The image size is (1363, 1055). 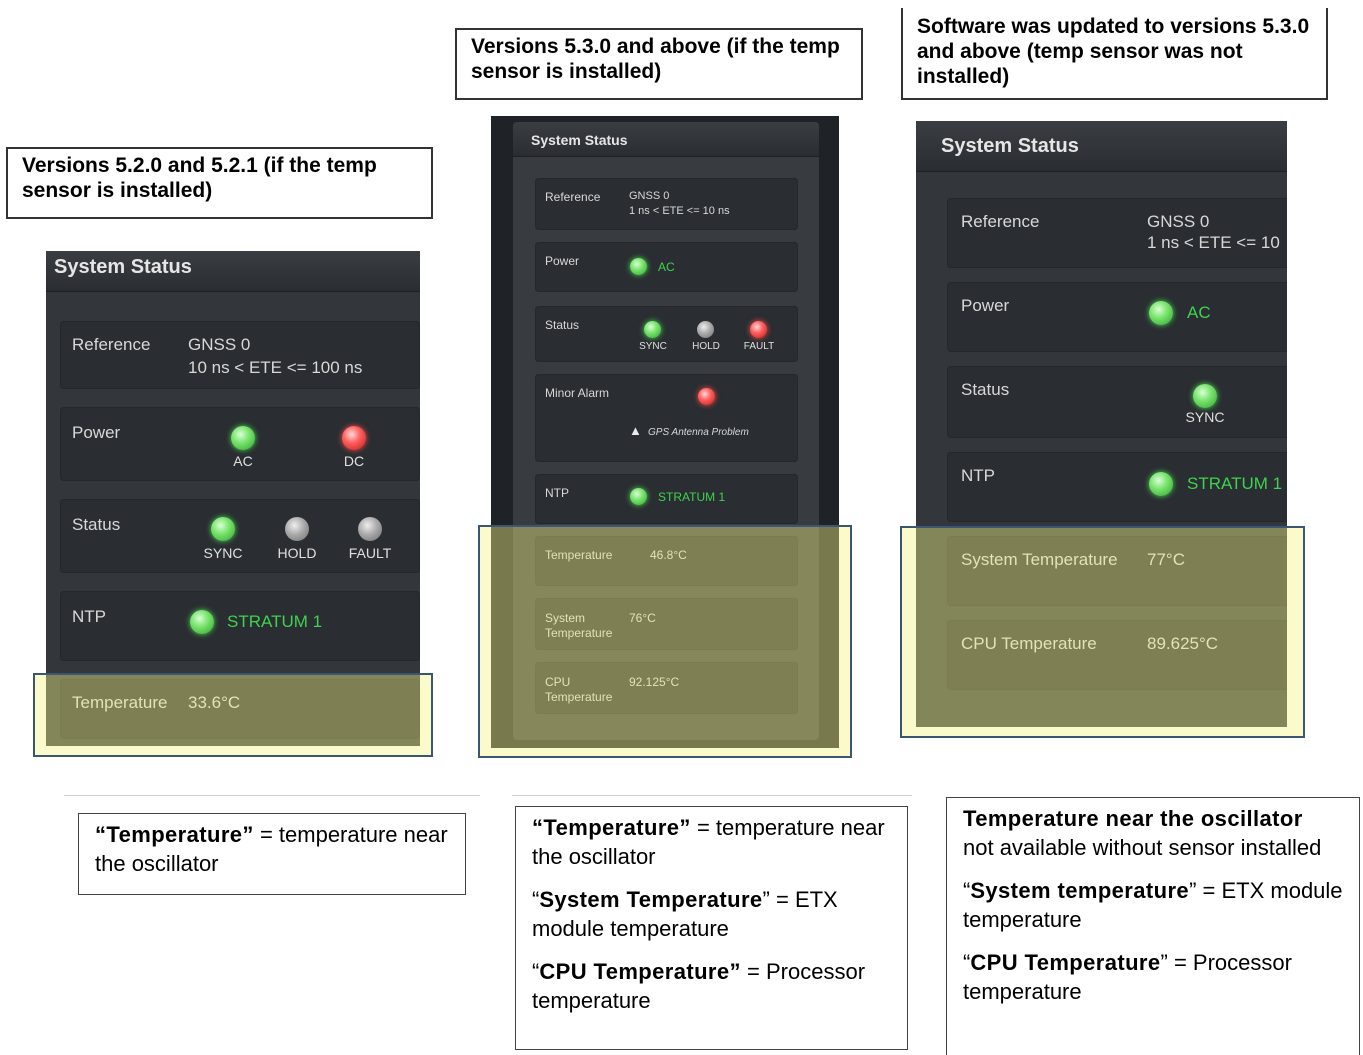 I want to click on warning-icon: ▲, so click(x=635, y=430).